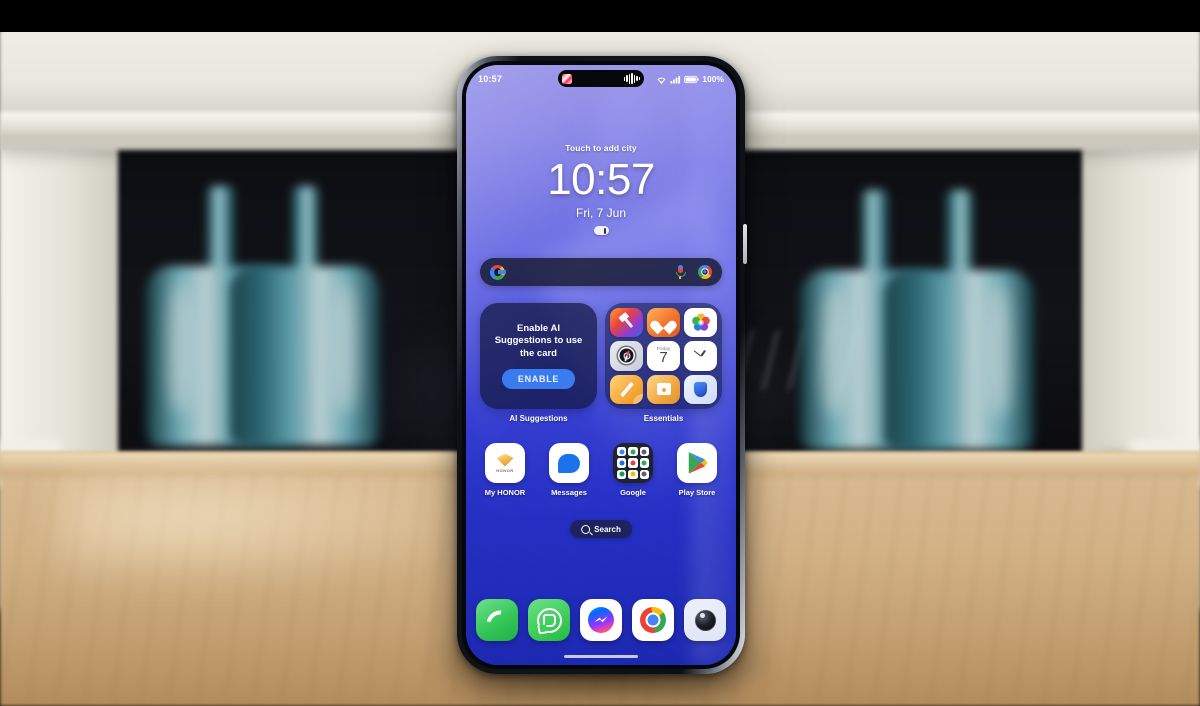  Describe the element at coordinates (490, 79) in the screenshot. I see `status-time: 10:57` at that location.